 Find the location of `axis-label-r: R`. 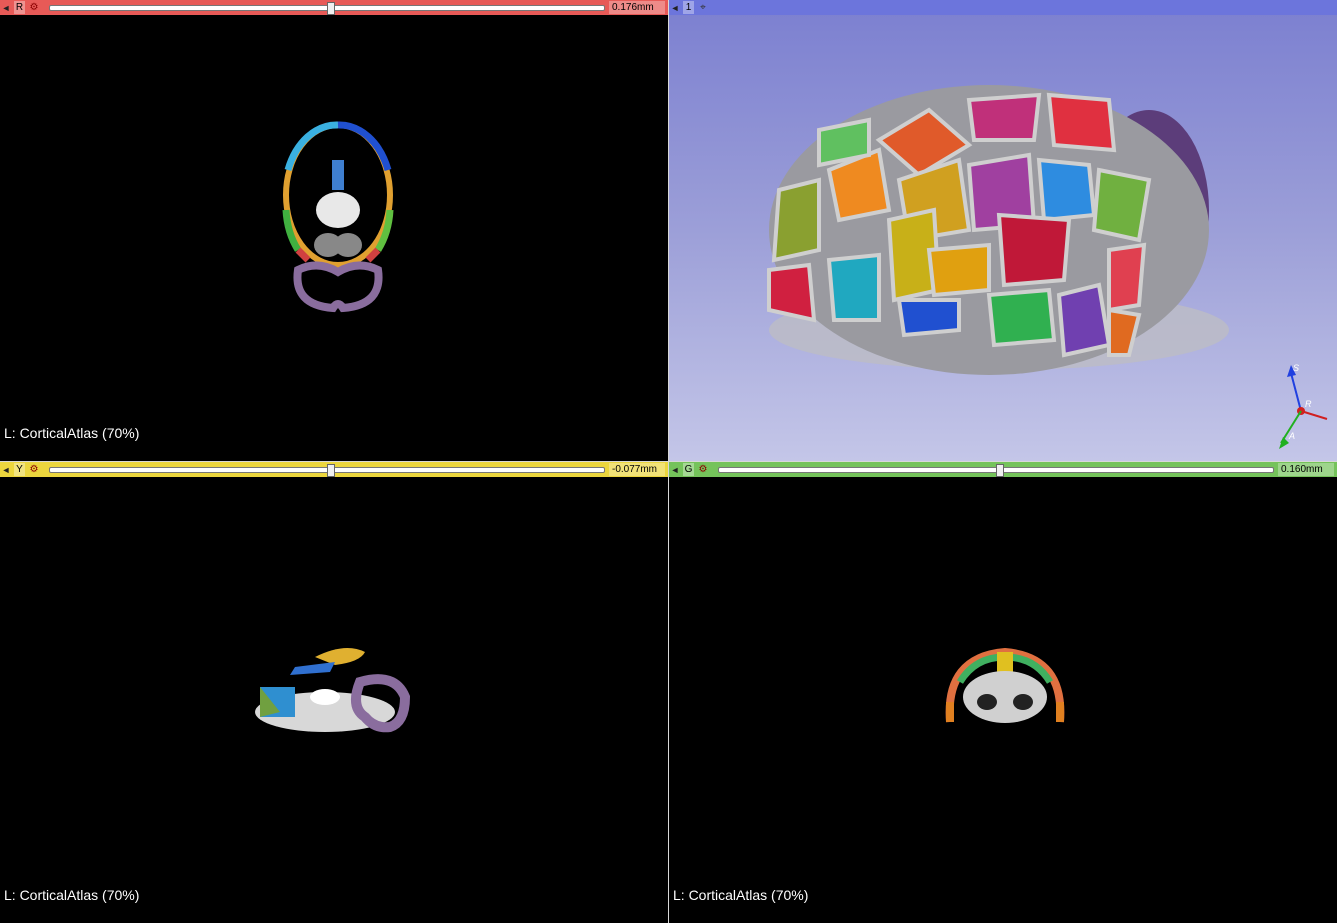

axis-label-r: R is located at coordinates (1308, 404).